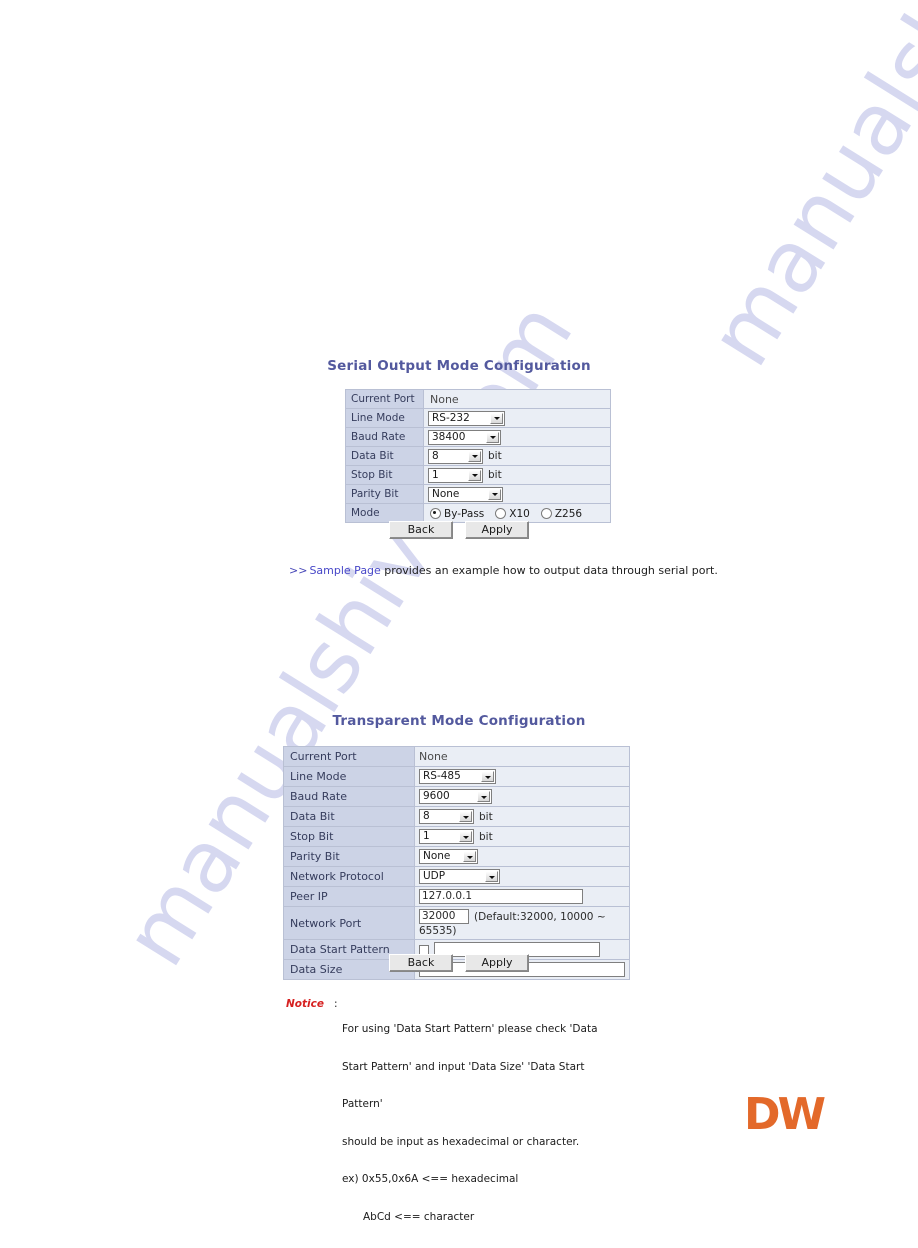 Image resolution: width=918 pixels, height=1248 pixels. I want to click on baud-rate-cell: 9600, so click(522, 796).